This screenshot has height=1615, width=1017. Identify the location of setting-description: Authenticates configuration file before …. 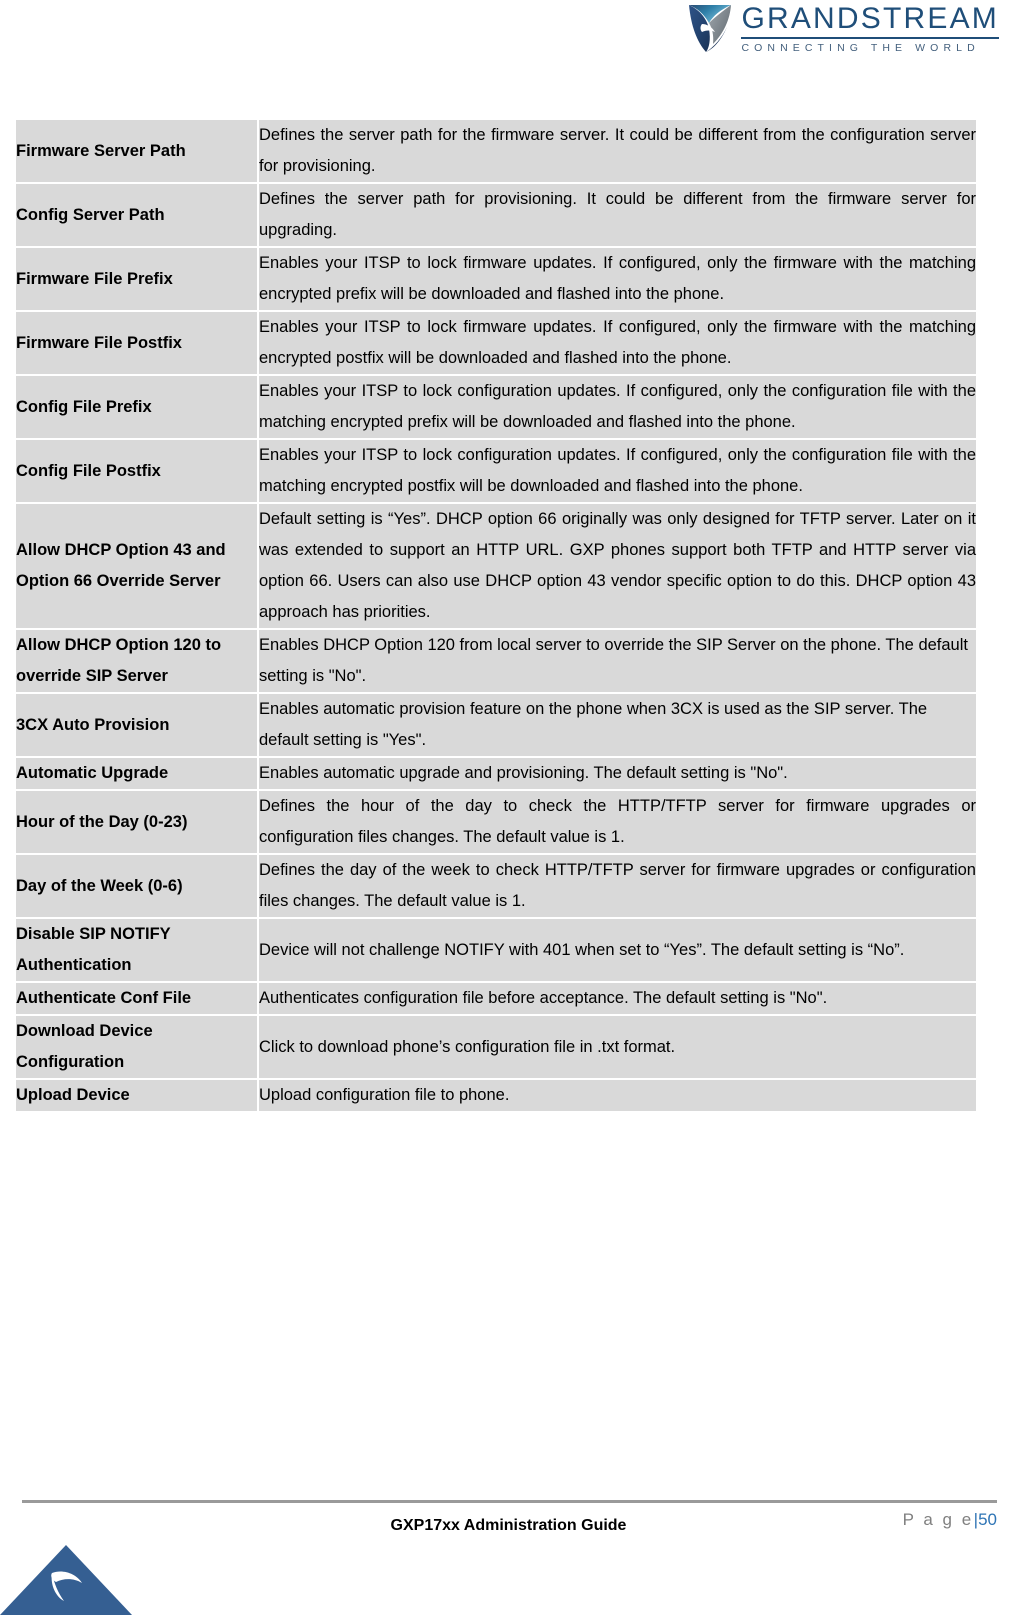
(617, 998).